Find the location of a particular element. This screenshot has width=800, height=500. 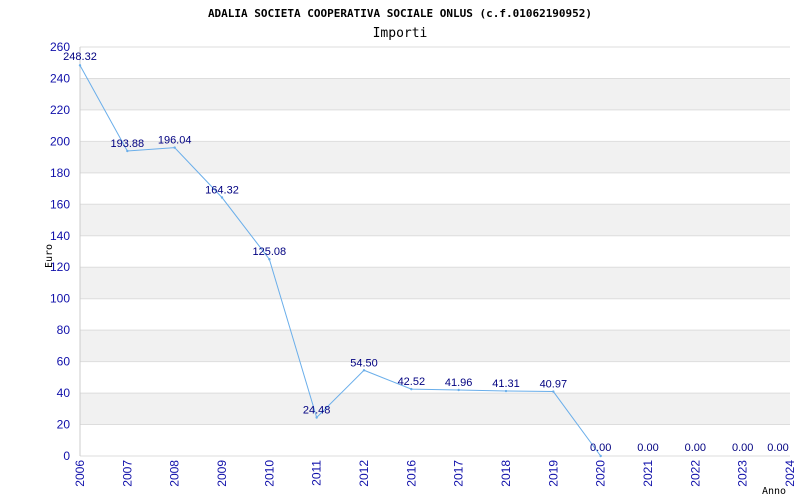

data-label: 42.52 is located at coordinates (412, 382).